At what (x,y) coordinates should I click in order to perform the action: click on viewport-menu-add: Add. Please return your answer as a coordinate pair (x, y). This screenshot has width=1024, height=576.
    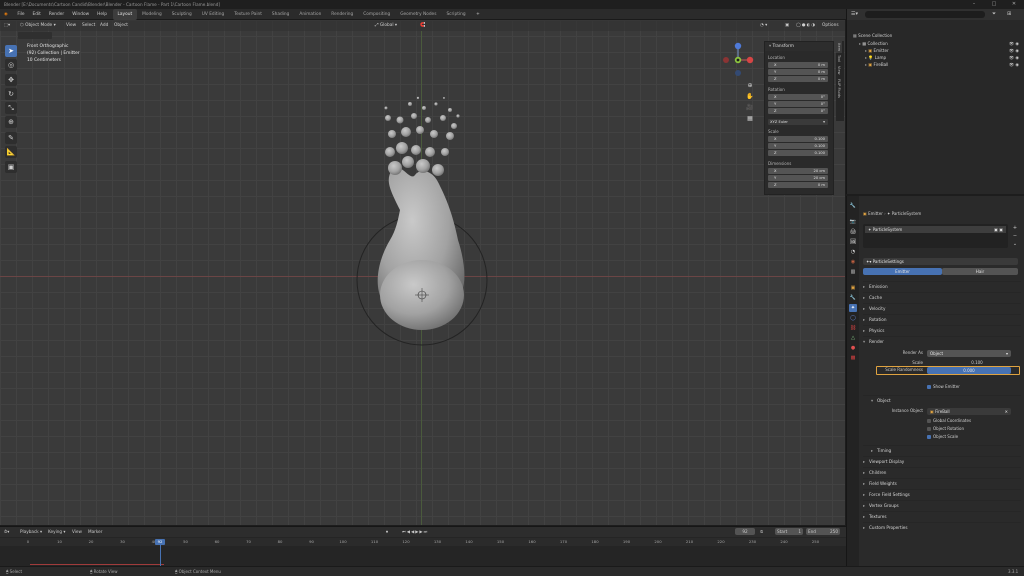
    Looking at the image, I should click on (104, 25).